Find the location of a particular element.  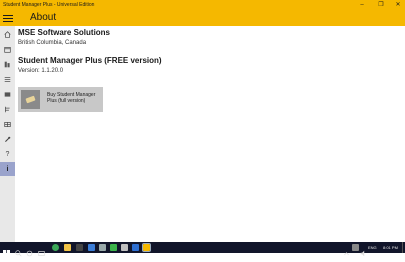

explorer-icon is located at coordinates (67, 247).